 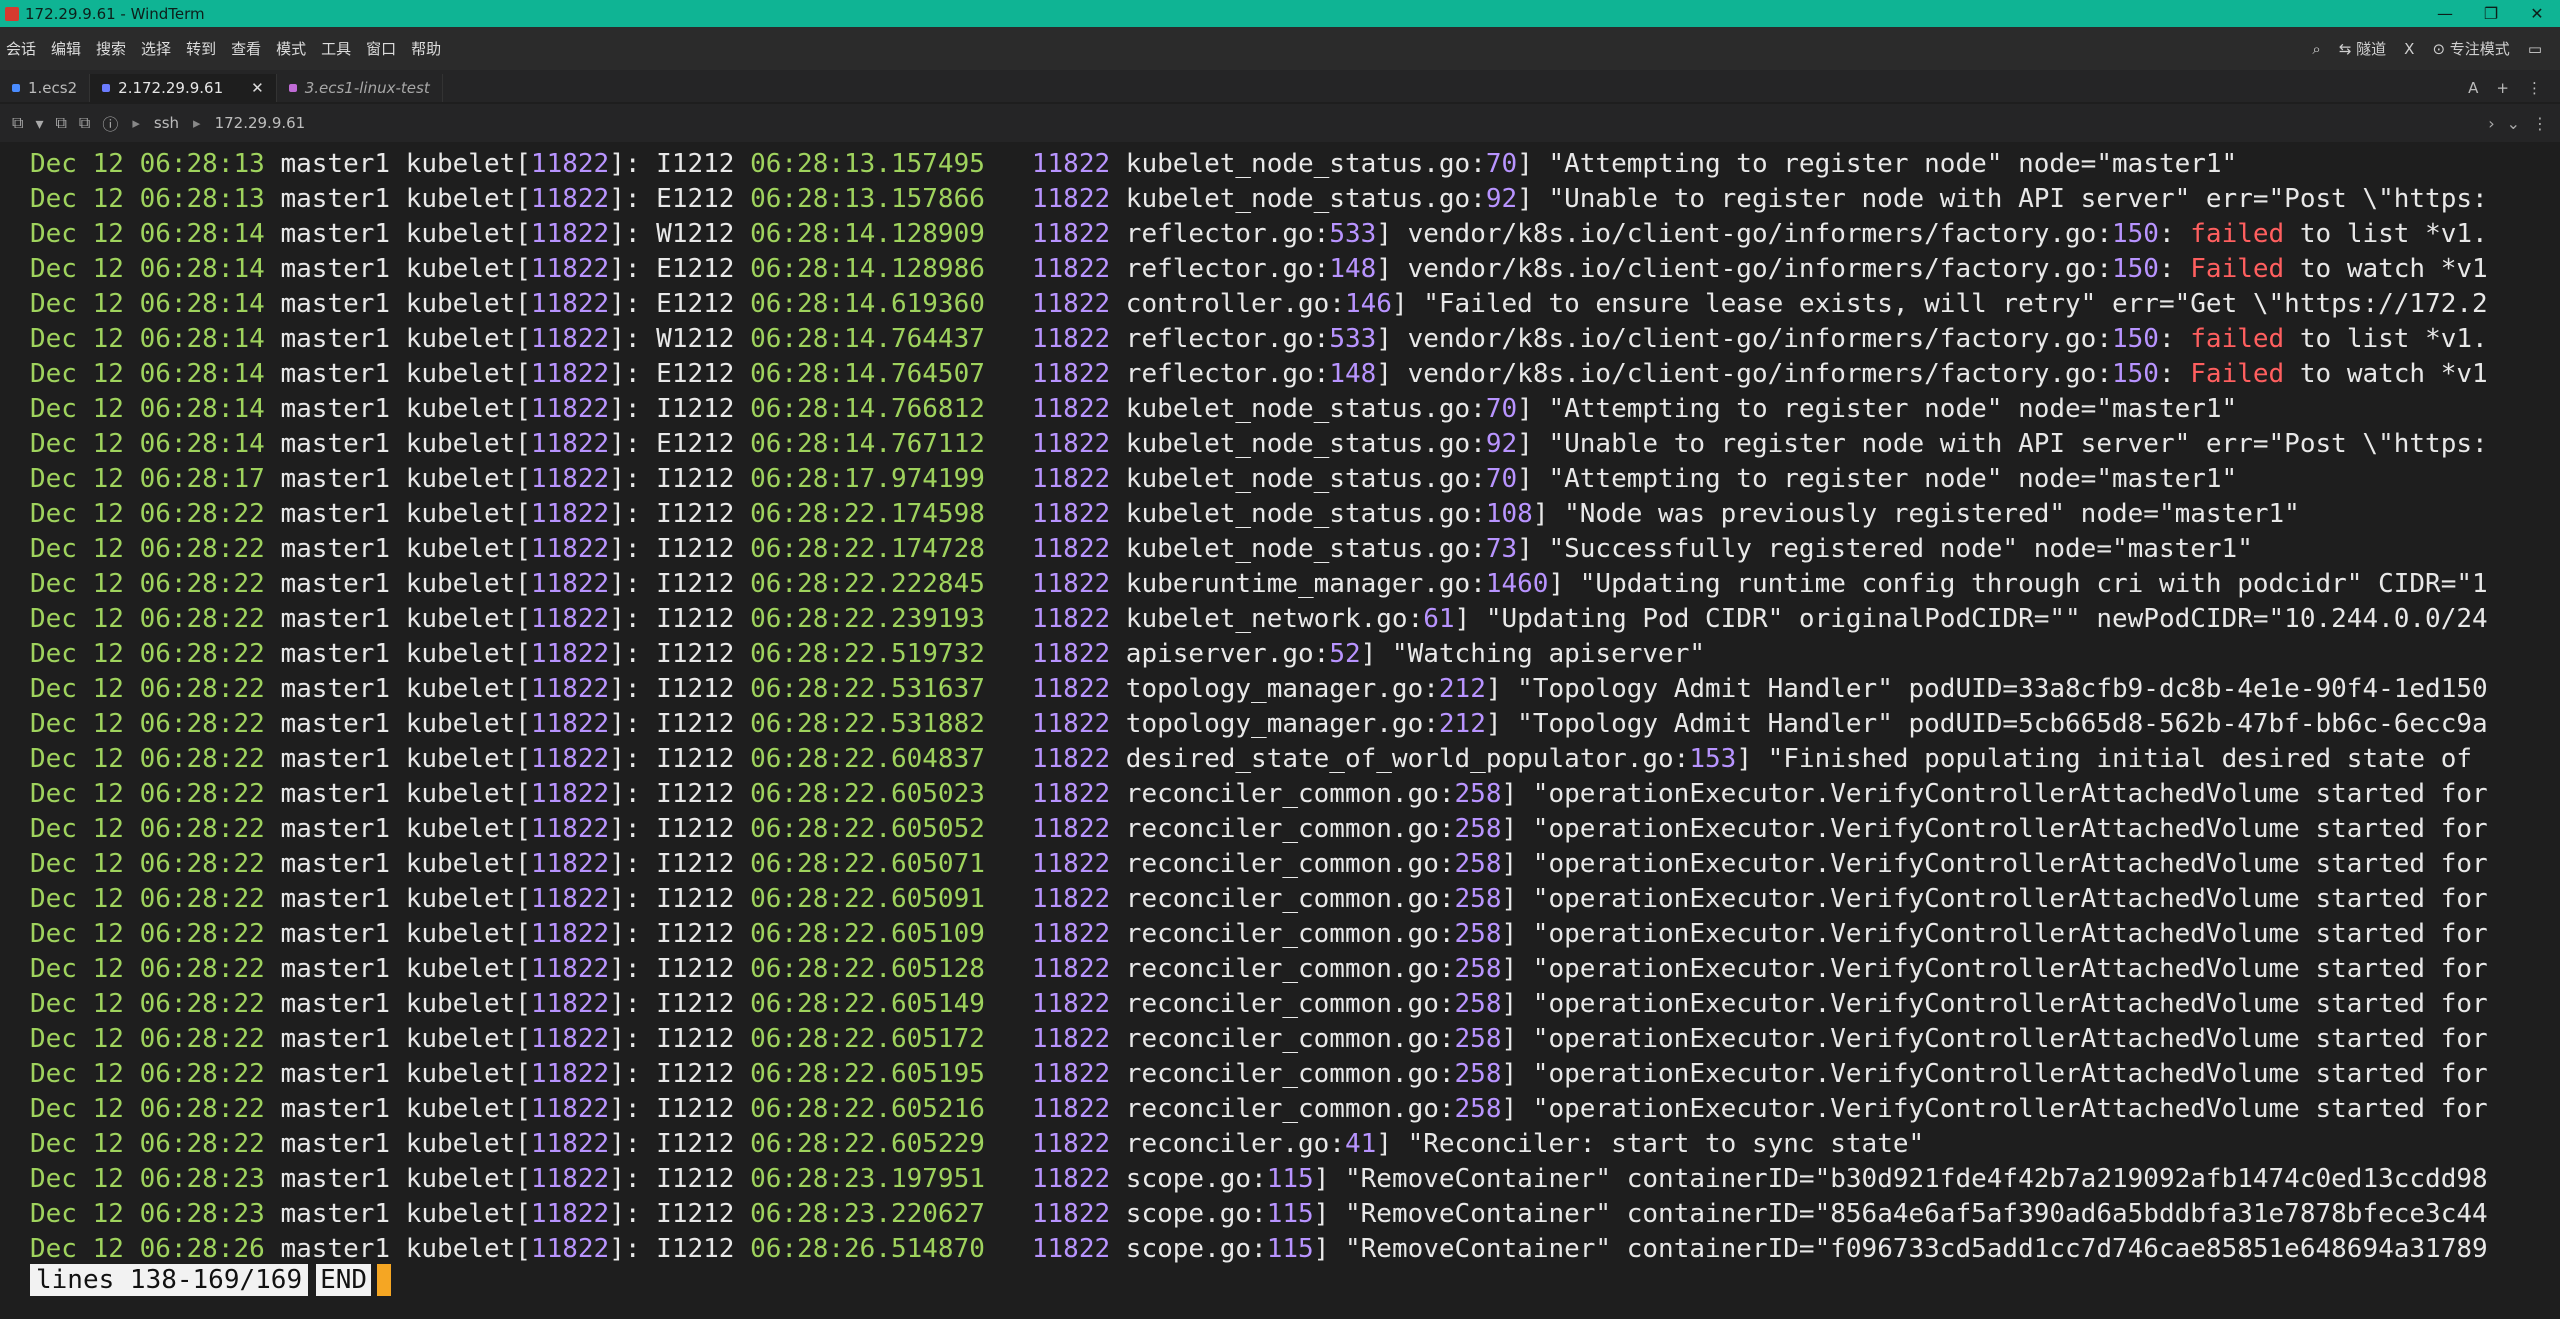 I want to click on new-session-icon: ⧉, so click(x=17, y=123).